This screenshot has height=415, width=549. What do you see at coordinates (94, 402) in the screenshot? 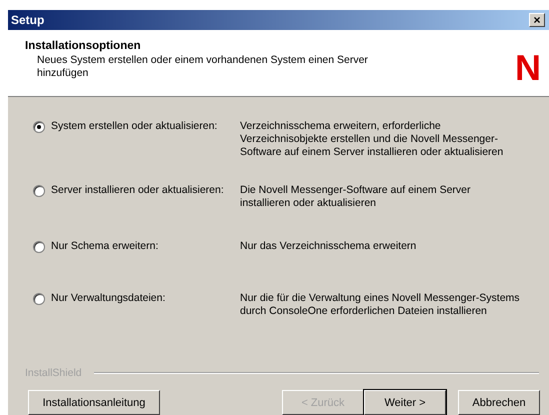
I see `dialog-button: Installationsanleitung` at bounding box center [94, 402].